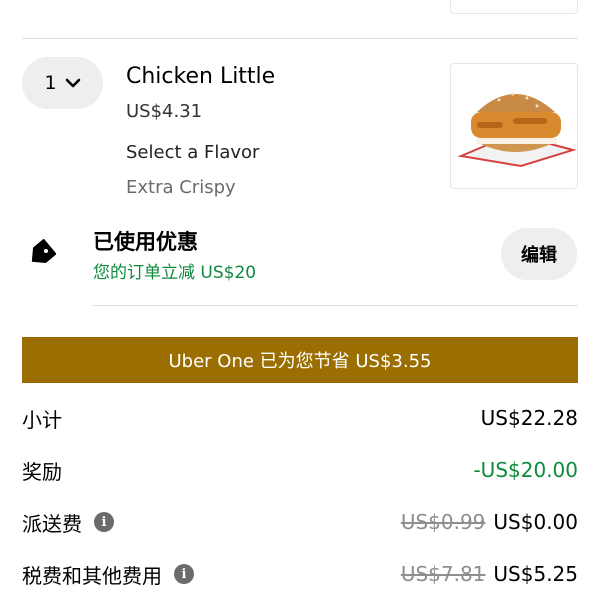  What do you see at coordinates (62, 83) in the screenshot?
I see `quantity-dropdown: 1` at bounding box center [62, 83].